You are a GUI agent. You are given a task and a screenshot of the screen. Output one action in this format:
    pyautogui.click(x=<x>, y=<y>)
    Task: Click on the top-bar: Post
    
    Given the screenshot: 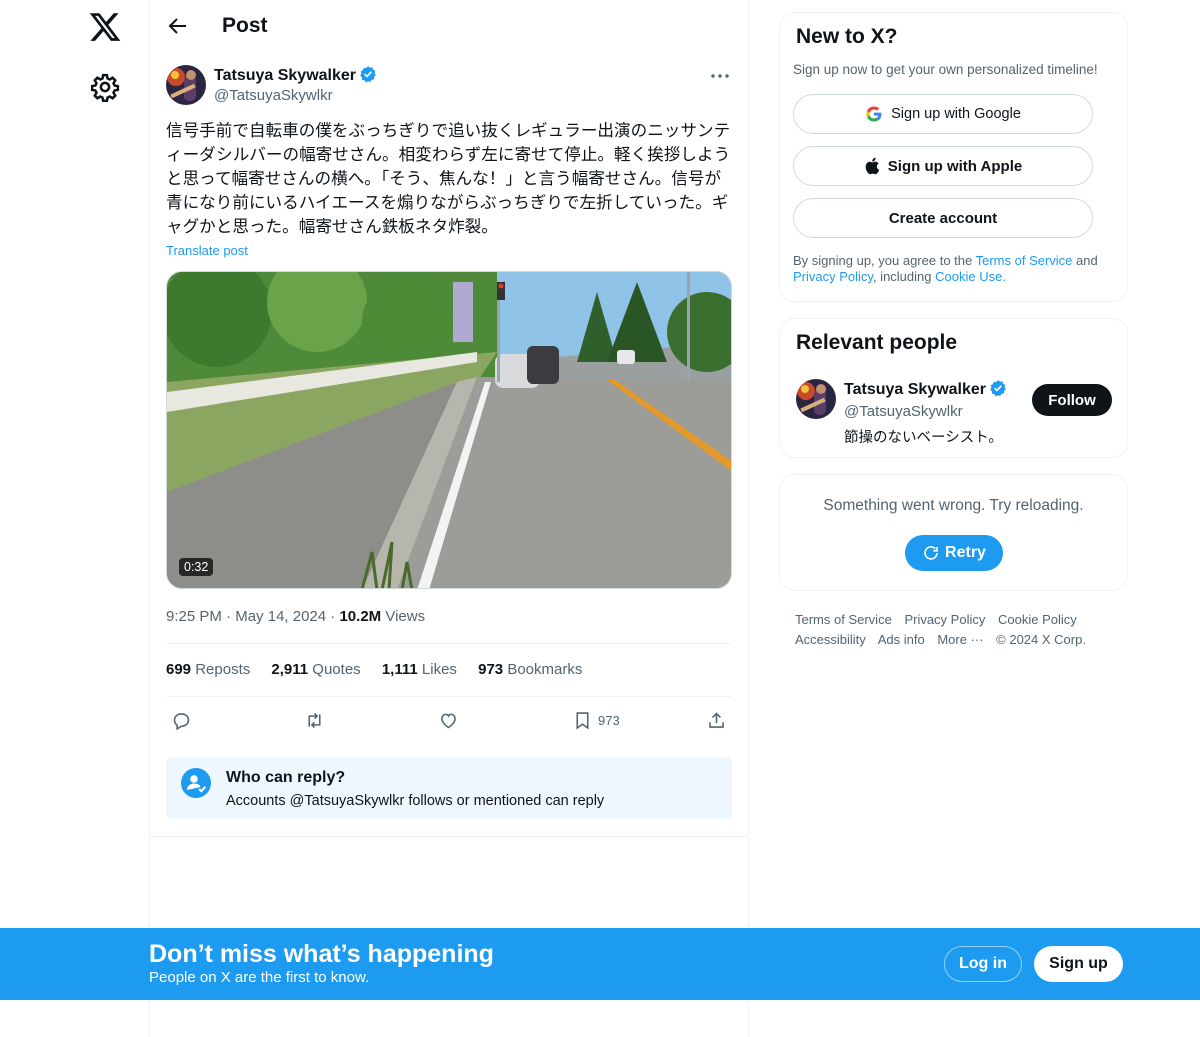 What is the action you would take?
    pyautogui.click(x=449, y=26)
    